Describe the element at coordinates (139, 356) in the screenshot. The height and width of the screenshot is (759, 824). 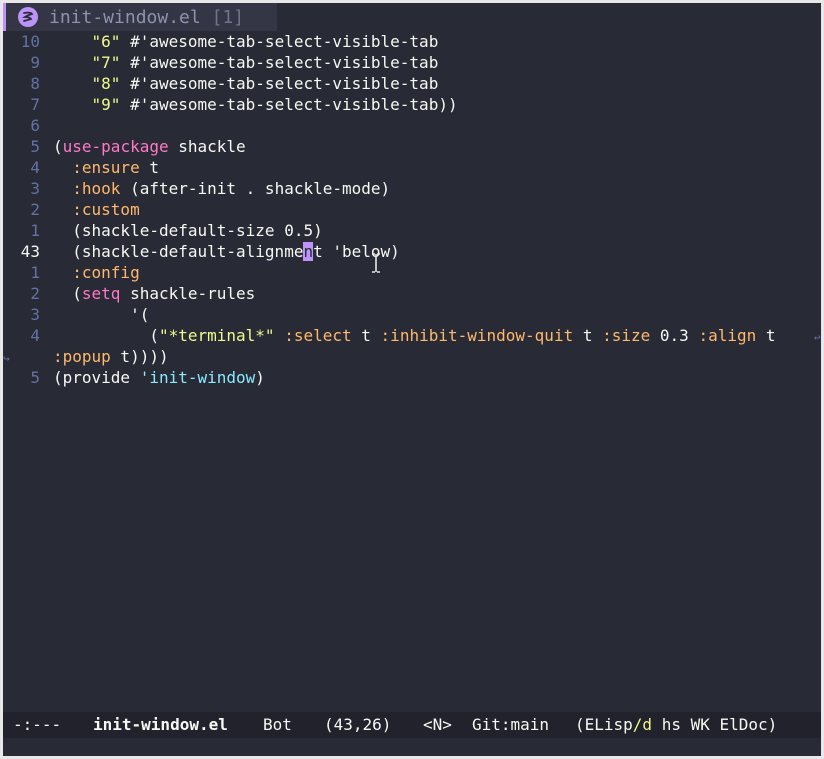
I see `code-token: t))))` at that location.